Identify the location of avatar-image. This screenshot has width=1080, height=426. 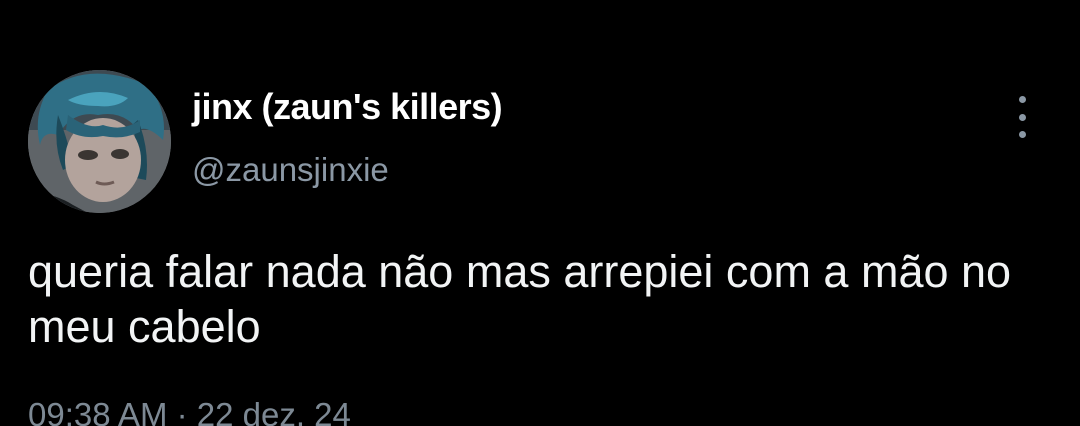
(99, 141).